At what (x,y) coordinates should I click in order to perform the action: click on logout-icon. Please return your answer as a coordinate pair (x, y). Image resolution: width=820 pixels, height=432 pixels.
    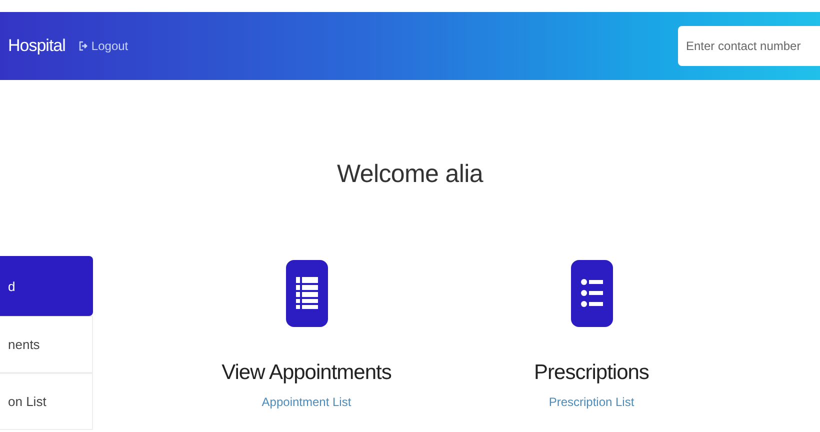
    Looking at the image, I should click on (84, 46).